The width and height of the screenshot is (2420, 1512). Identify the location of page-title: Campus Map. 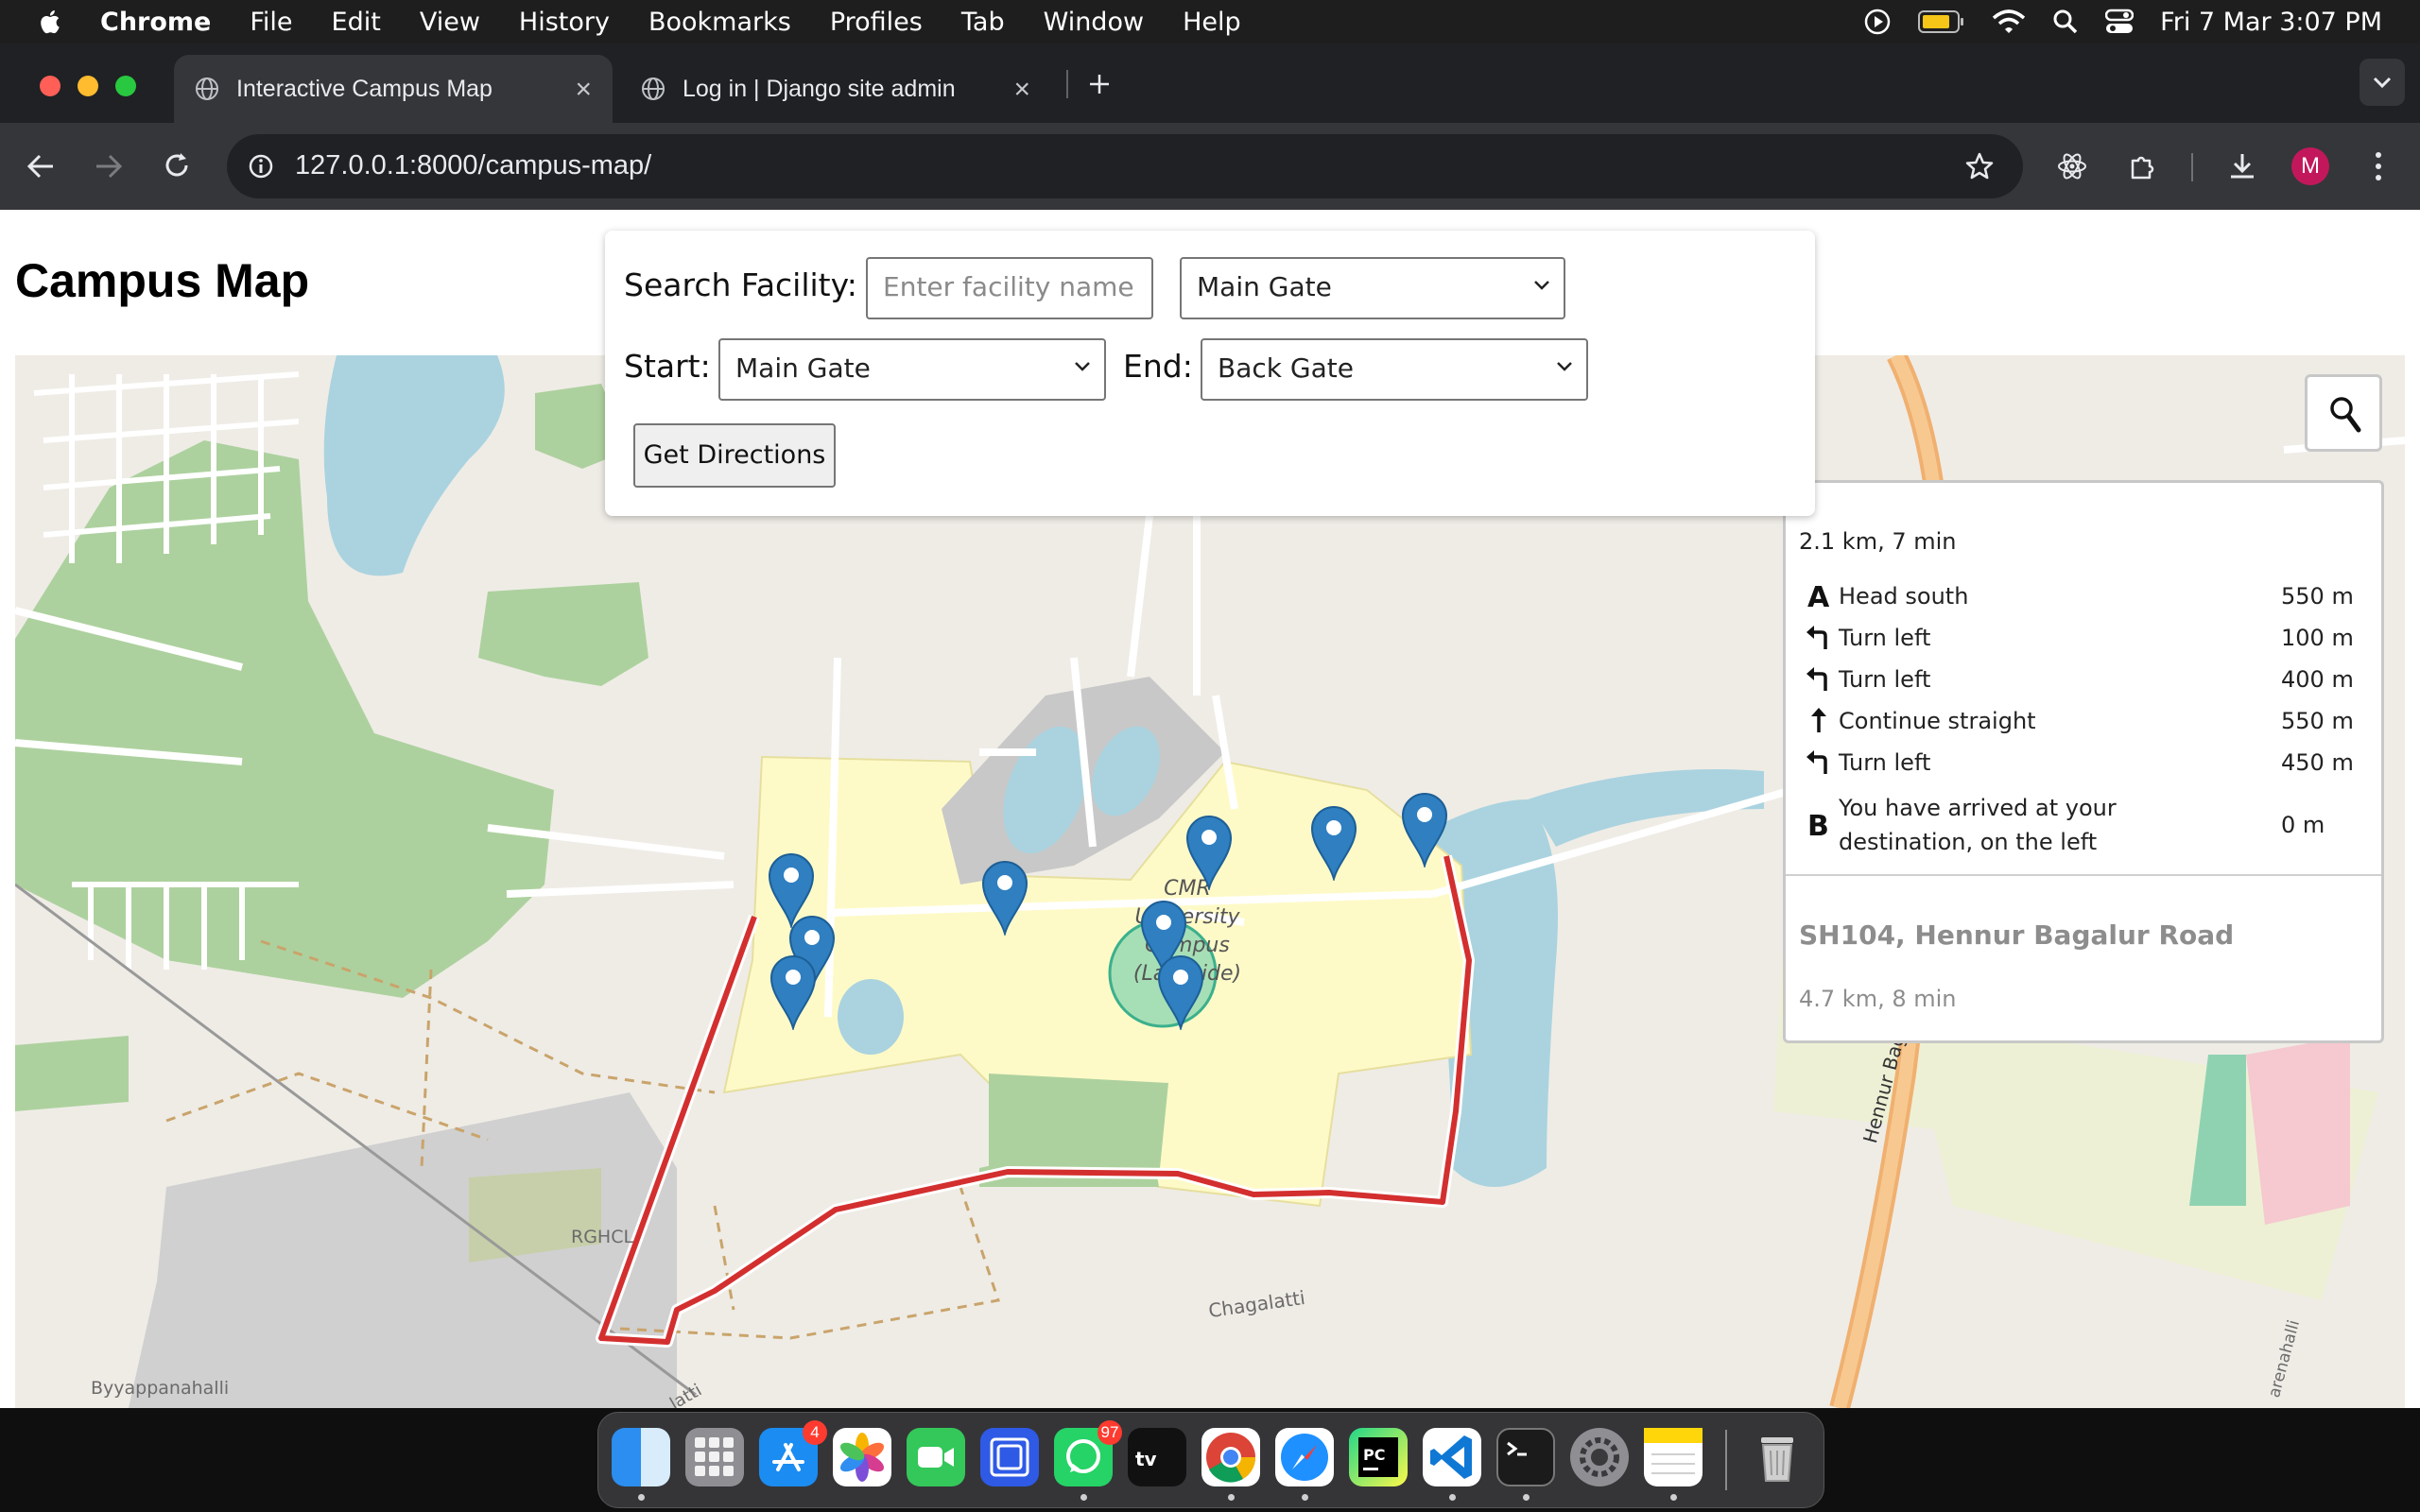
(162, 280).